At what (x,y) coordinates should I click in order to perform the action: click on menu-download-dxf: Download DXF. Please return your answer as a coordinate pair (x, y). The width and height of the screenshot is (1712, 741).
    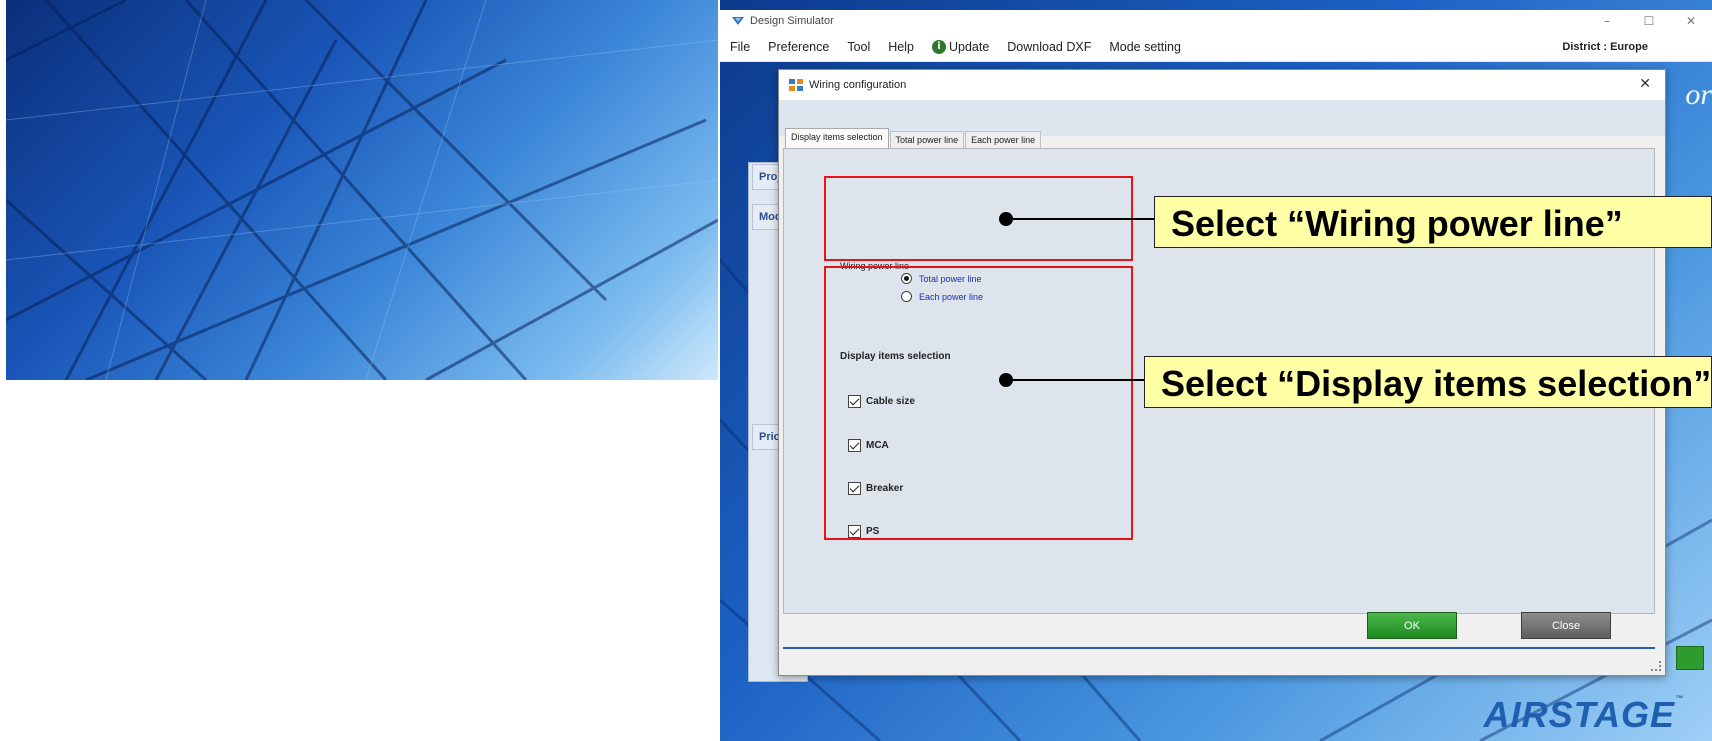
    Looking at the image, I should click on (1049, 47).